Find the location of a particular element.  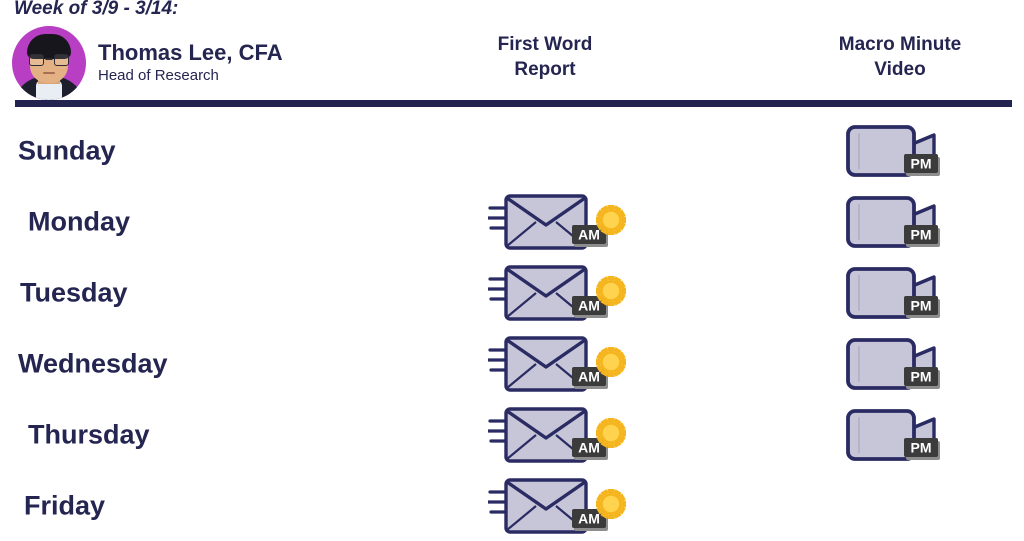

column-header-first-word-report: First Word Report is located at coordinates (545, 57).